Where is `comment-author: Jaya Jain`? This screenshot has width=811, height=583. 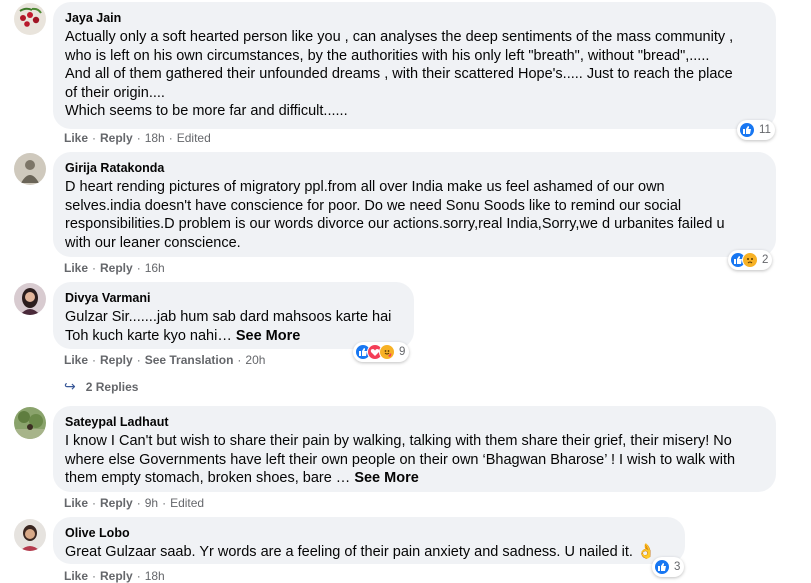 comment-author: Jaya Jain is located at coordinates (414, 18).